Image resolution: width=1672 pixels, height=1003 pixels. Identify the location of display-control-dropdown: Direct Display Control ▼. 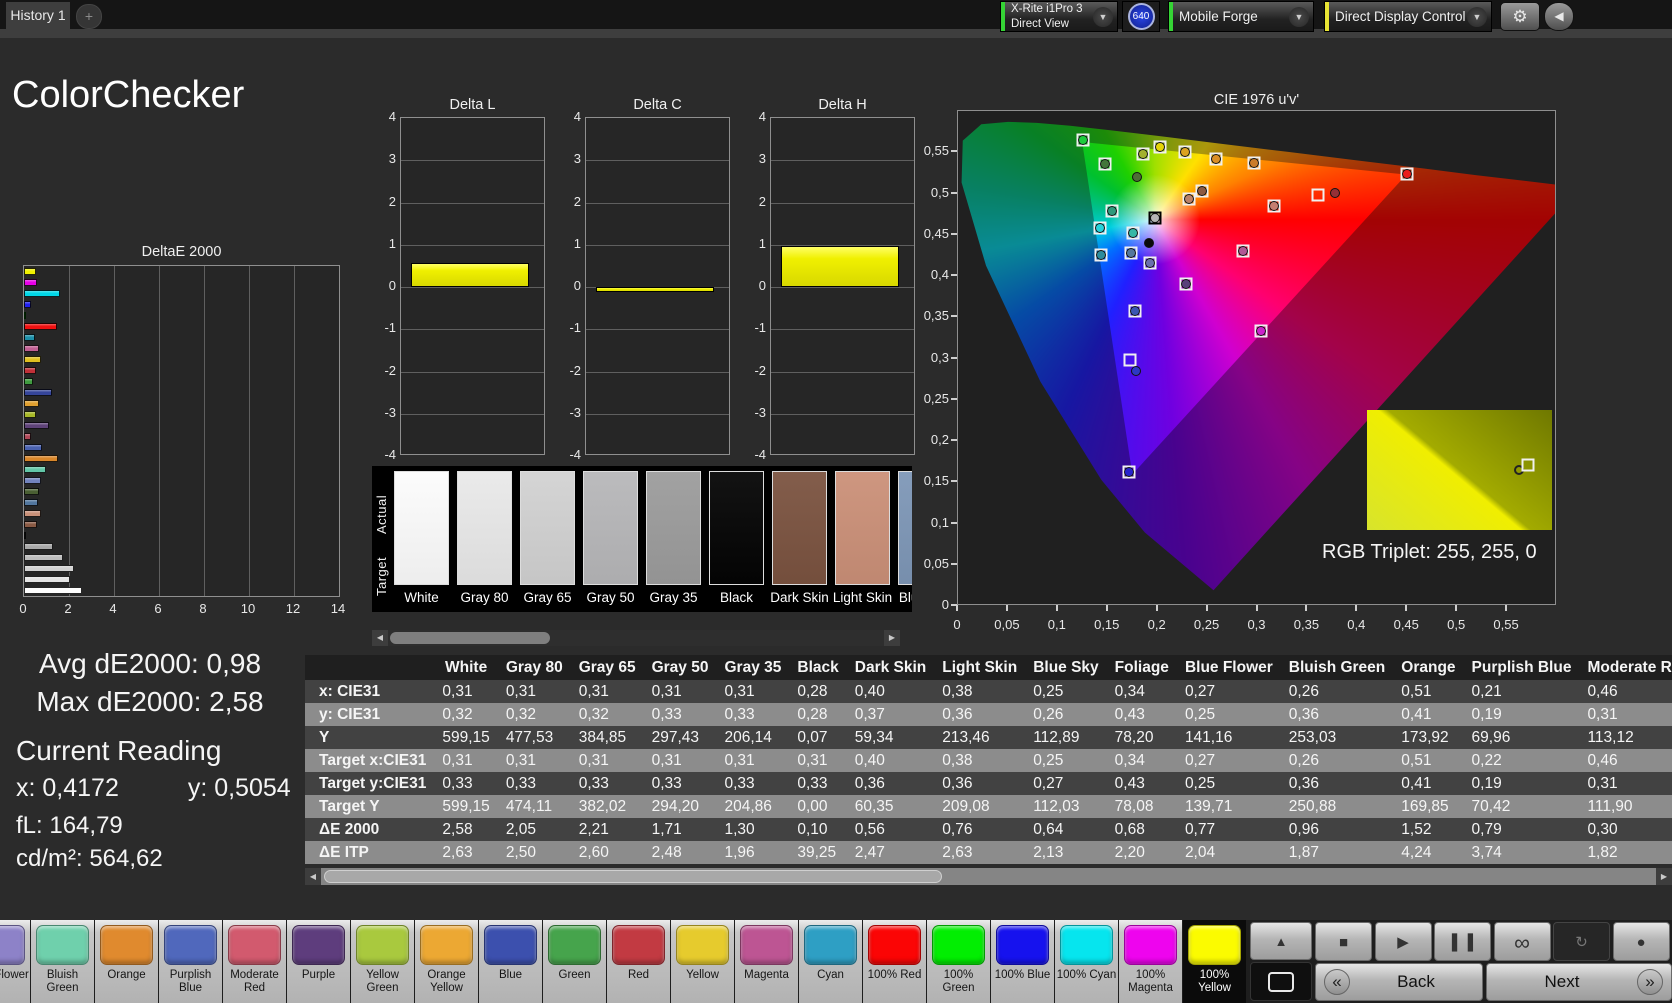
(1408, 16).